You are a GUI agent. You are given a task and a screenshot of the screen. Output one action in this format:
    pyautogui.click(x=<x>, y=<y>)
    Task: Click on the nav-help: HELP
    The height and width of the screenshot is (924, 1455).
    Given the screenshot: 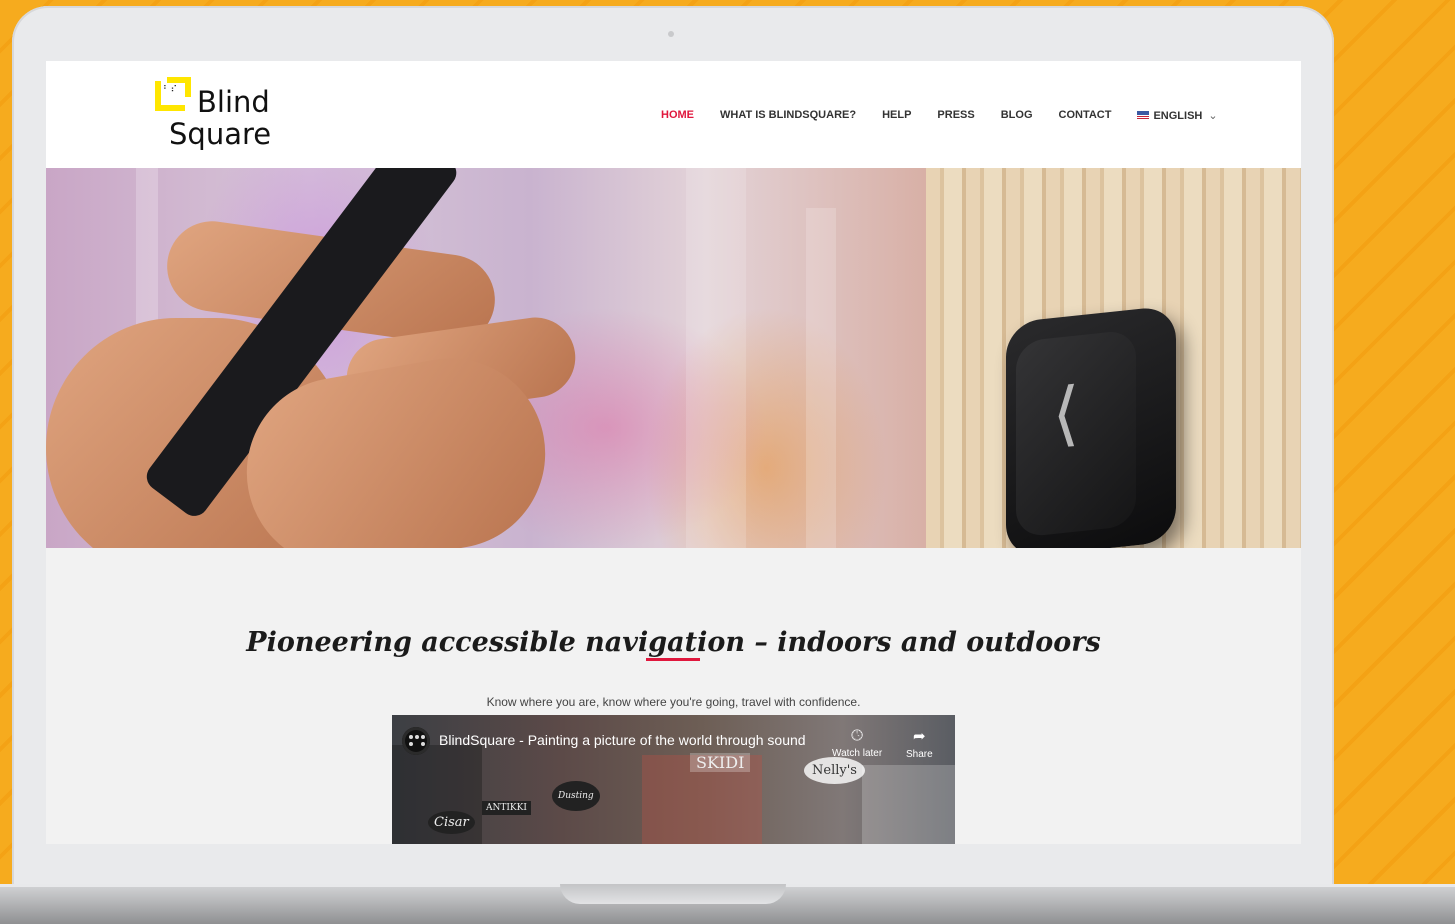 What is the action you would take?
    pyautogui.click(x=896, y=115)
    